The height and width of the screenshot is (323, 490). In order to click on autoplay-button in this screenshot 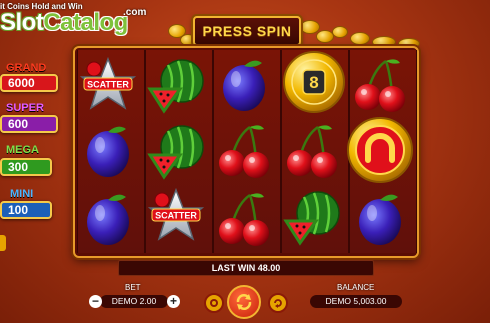, I will do `click(278, 303)`.